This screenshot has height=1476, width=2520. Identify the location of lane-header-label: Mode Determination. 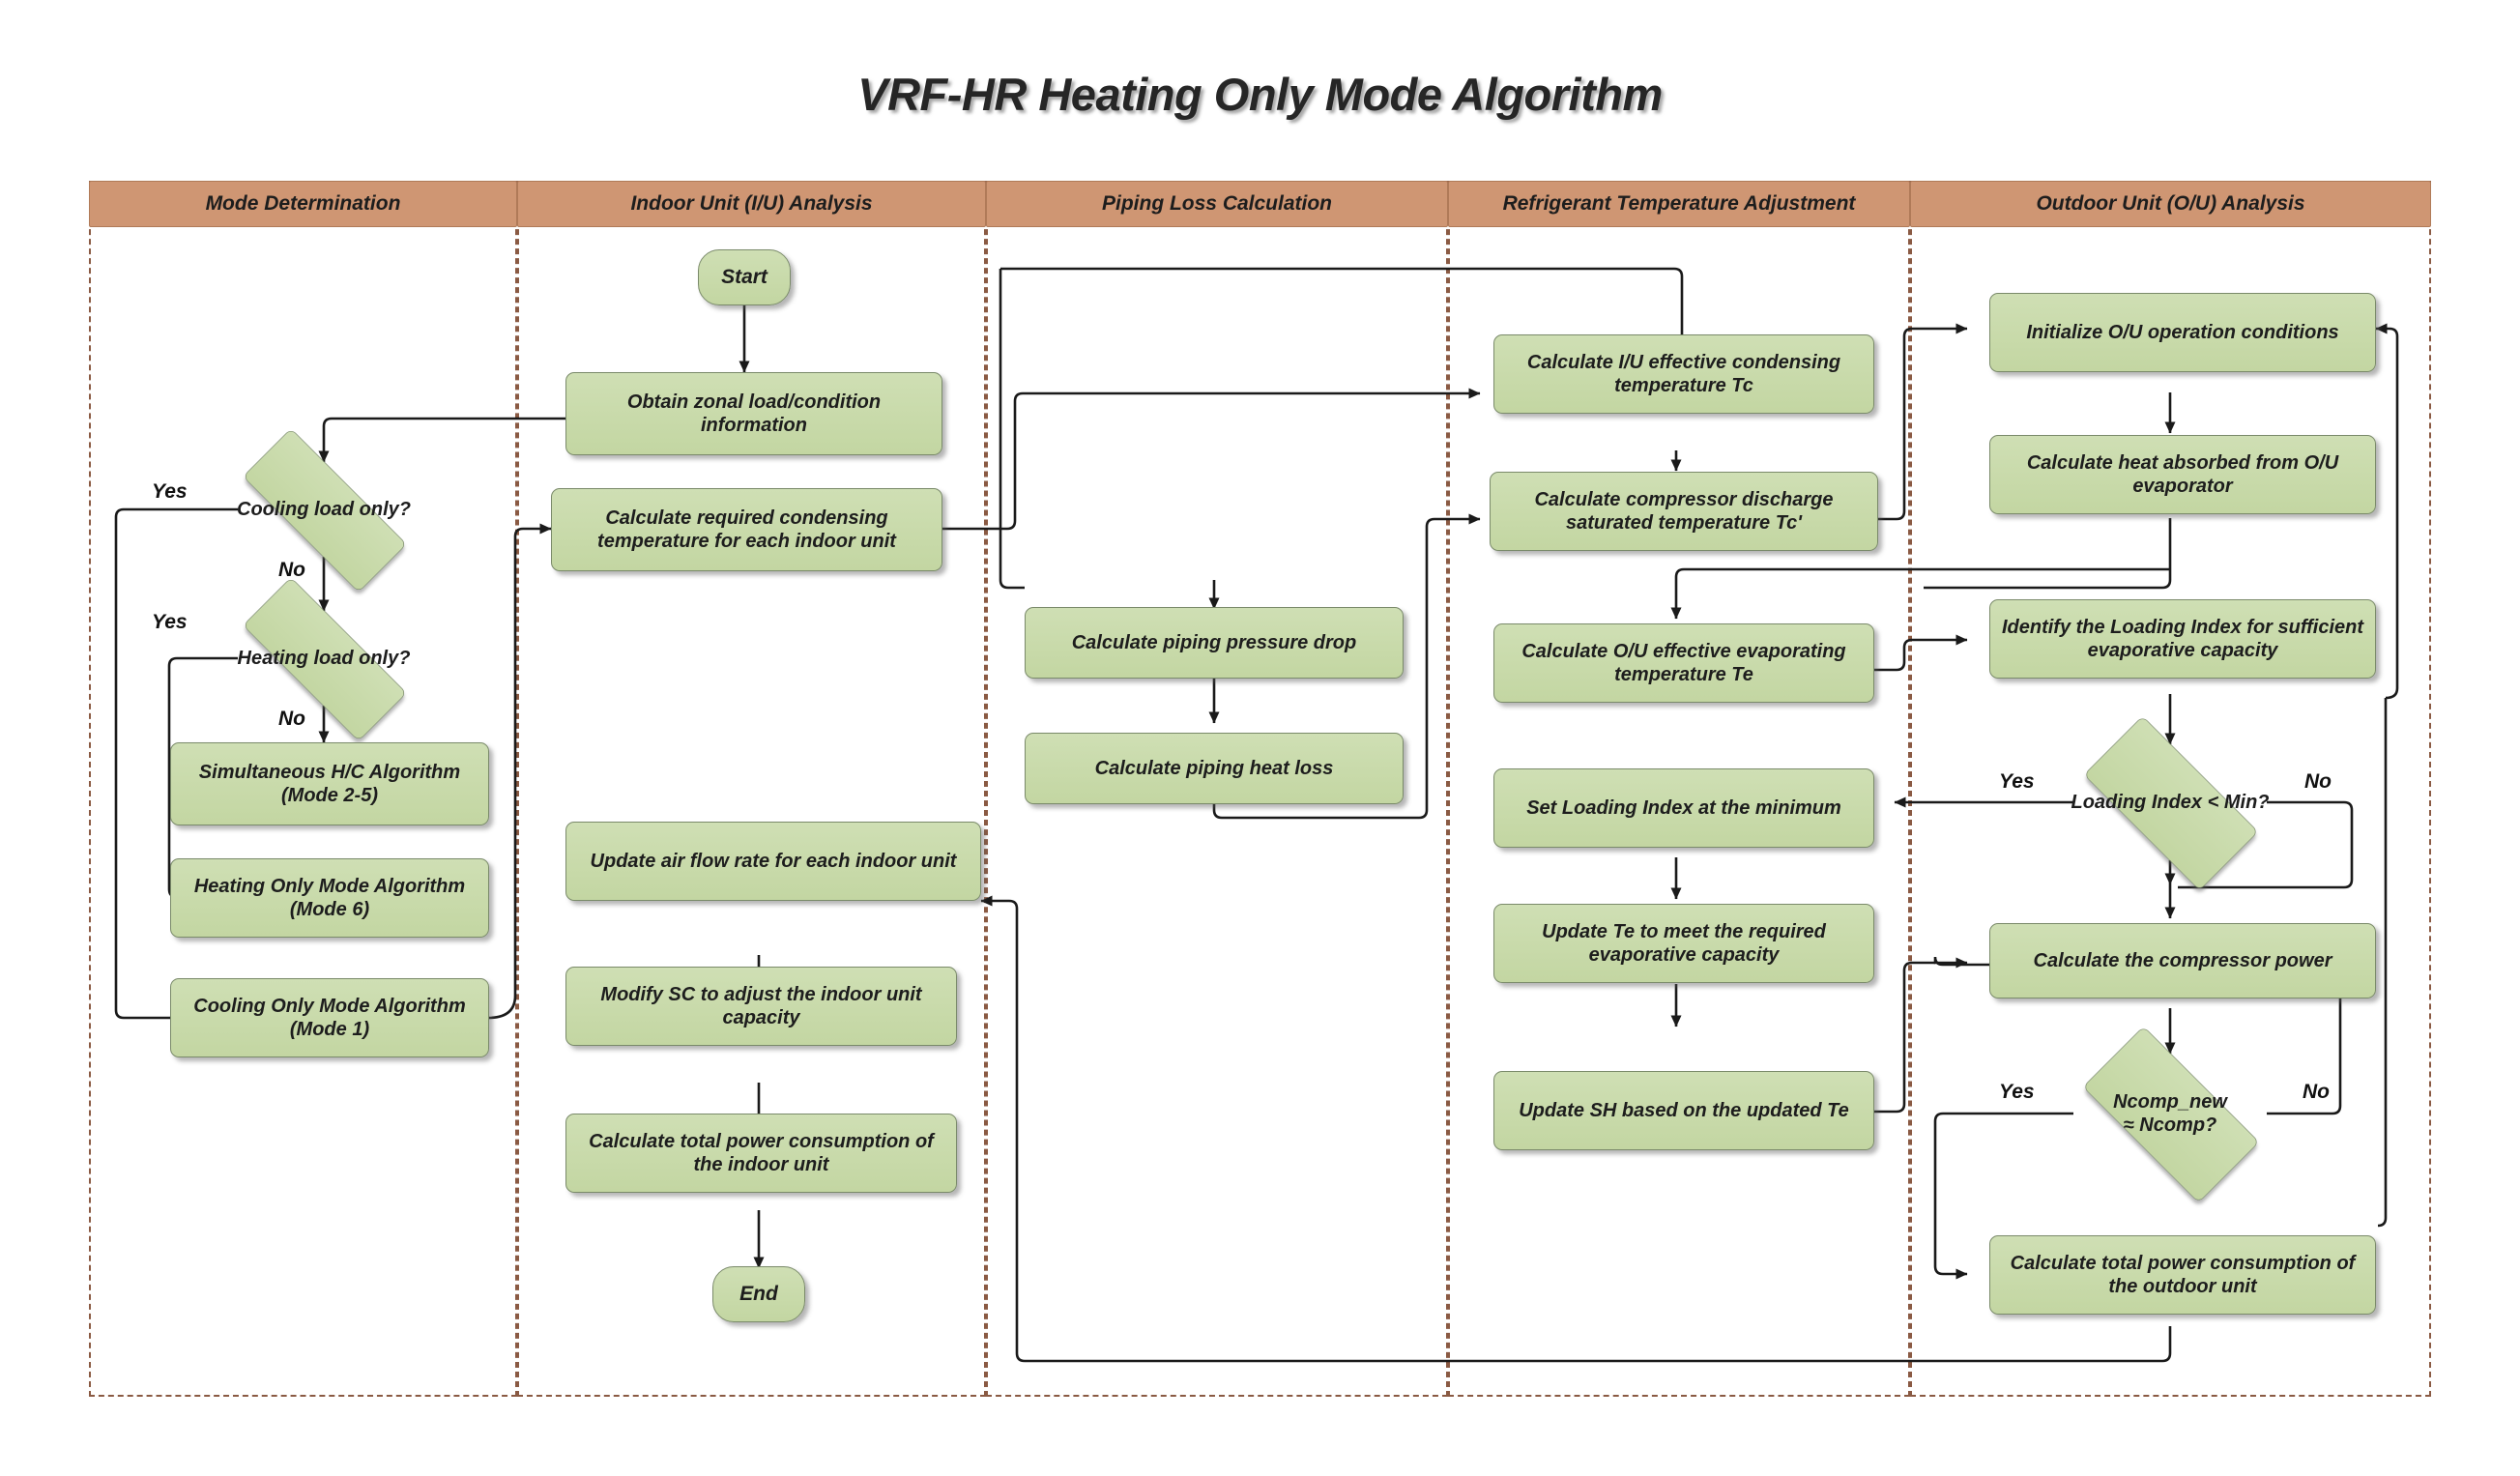
(303, 204).